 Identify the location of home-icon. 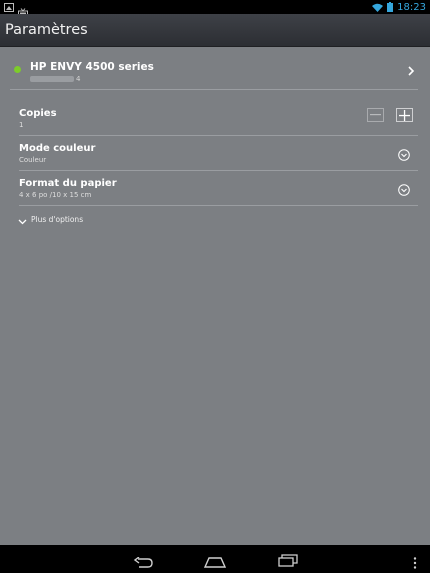
(215, 562).